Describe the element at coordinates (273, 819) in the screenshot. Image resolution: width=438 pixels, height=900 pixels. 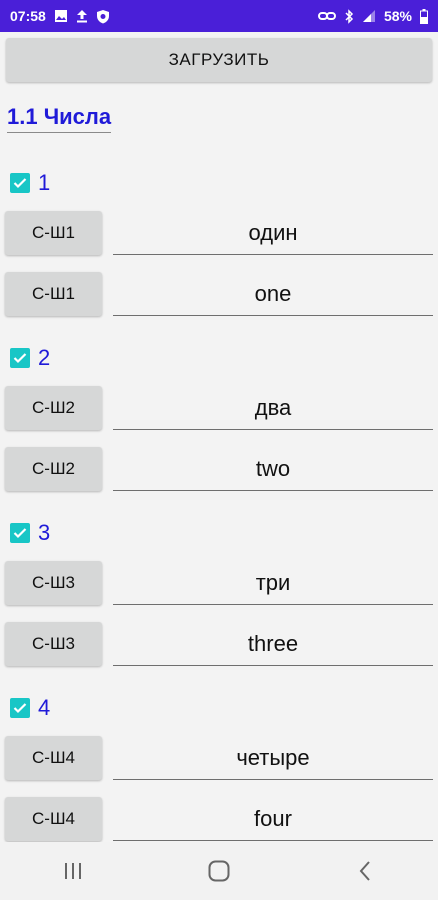
I see `word-field: four` at that location.